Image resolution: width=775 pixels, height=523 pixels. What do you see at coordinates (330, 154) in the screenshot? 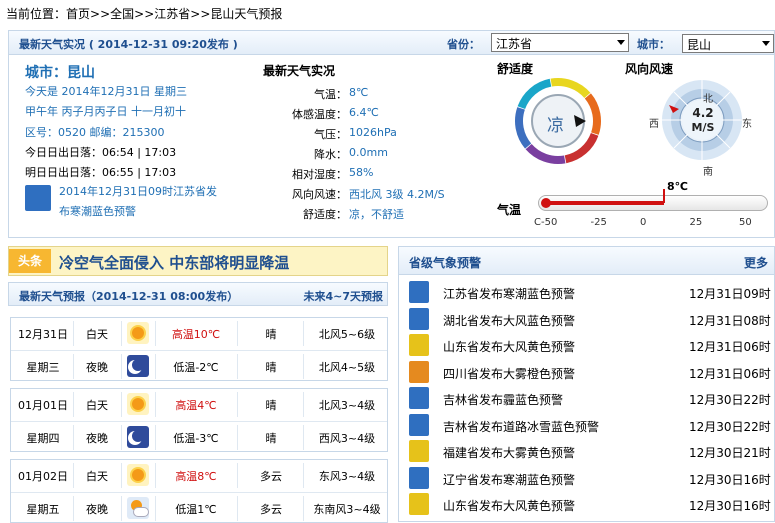
I see `realtime-label: 降水：` at bounding box center [330, 154].